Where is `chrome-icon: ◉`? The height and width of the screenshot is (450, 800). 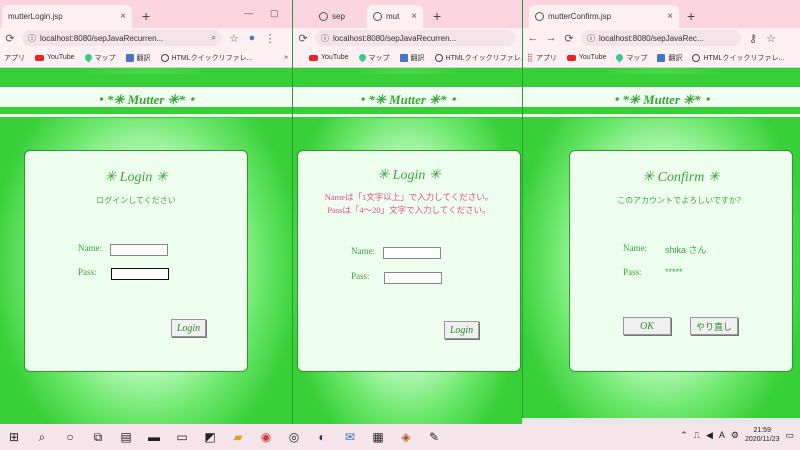 chrome-icon: ◉ is located at coordinates (266, 437).